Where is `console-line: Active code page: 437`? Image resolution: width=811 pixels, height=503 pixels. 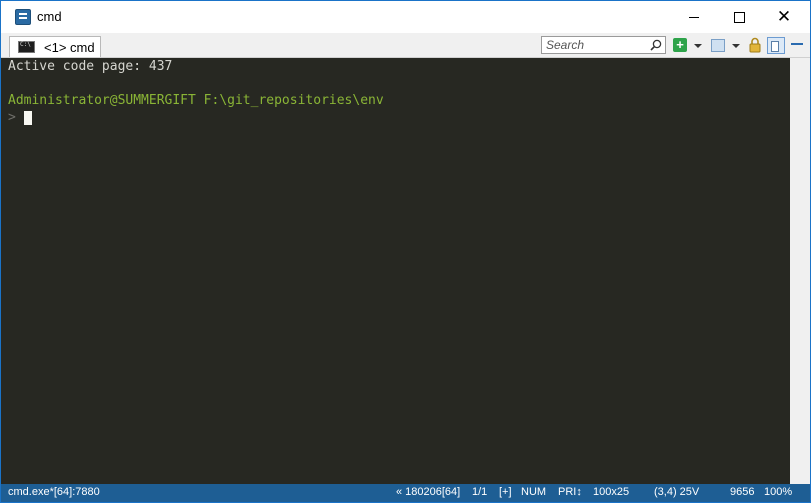
console-line: Active code page: 437 is located at coordinates (90, 66).